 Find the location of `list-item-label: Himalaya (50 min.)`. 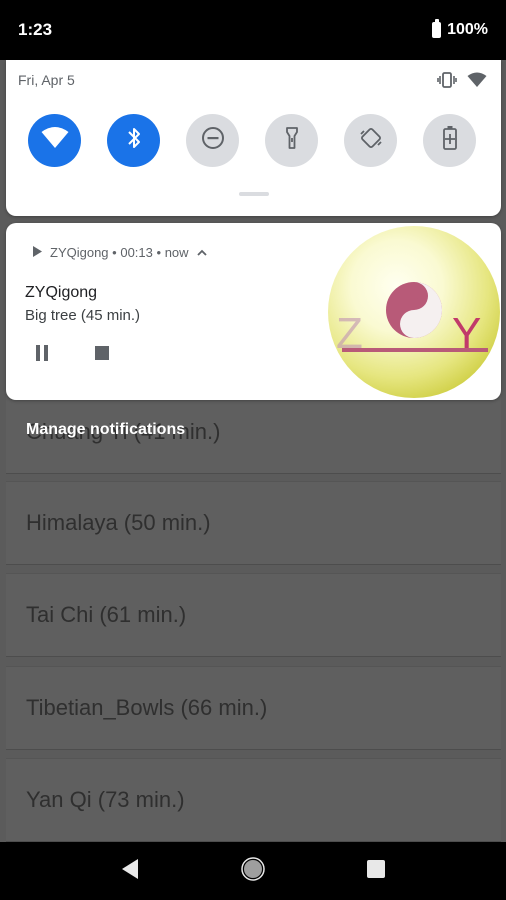

list-item-label: Himalaya (50 min.) is located at coordinates (118, 522).